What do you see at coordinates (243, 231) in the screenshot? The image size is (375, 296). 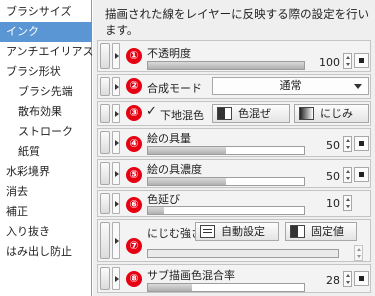 I see `auto-setting-label: 自動設定` at bounding box center [243, 231].